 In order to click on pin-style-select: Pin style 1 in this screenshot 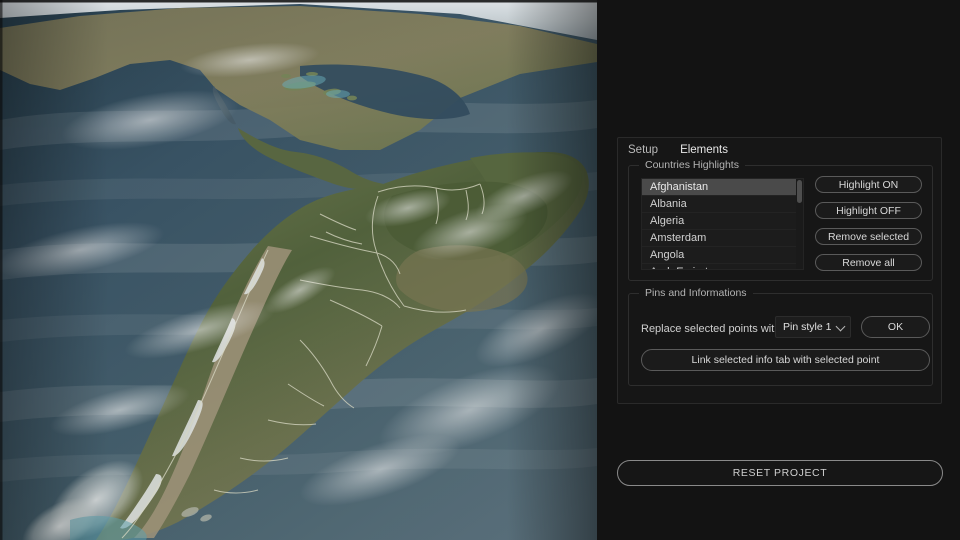, I will do `click(813, 327)`.